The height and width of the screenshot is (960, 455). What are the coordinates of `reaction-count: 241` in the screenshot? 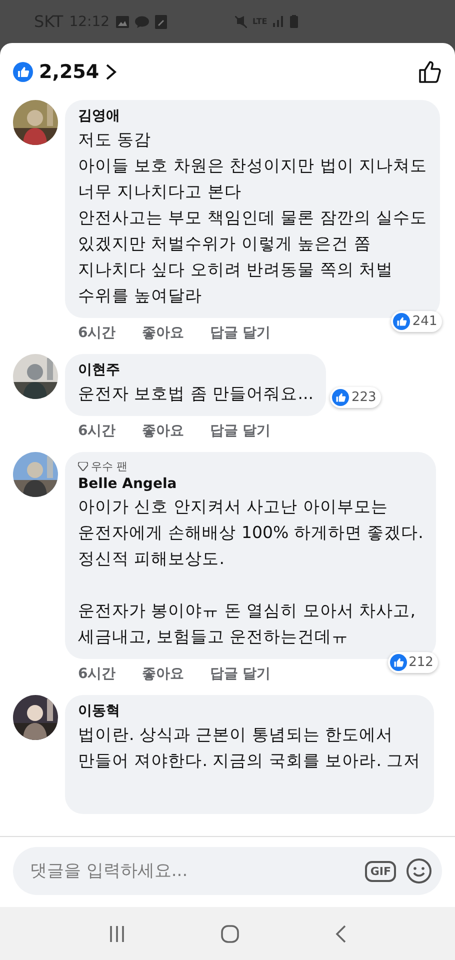 It's located at (416, 321).